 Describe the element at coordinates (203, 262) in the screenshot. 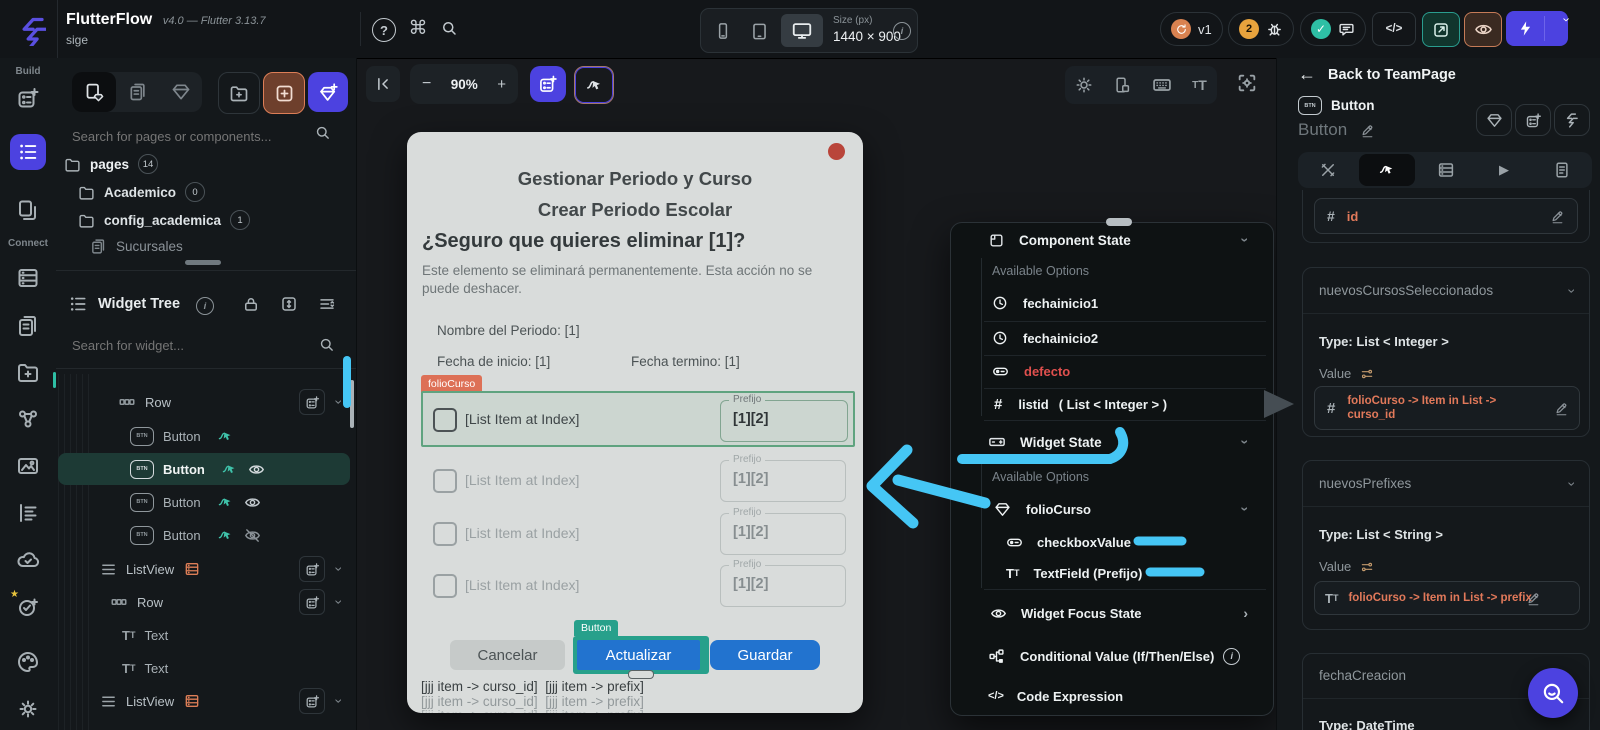

I see `pages-hscrollbar` at that location.